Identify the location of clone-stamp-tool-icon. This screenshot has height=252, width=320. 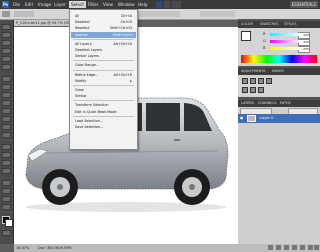
(6, 95).